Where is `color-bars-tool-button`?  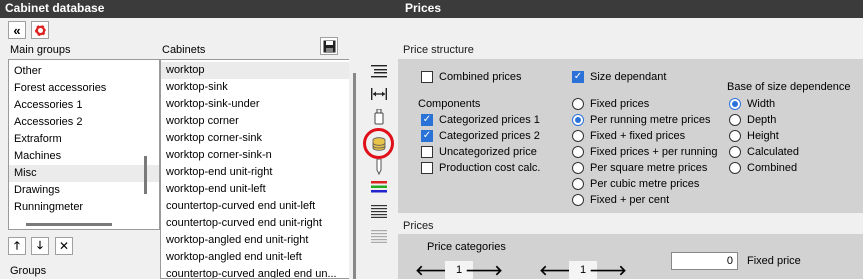 color-bars-tool-button is located at coordinates (379, 187).